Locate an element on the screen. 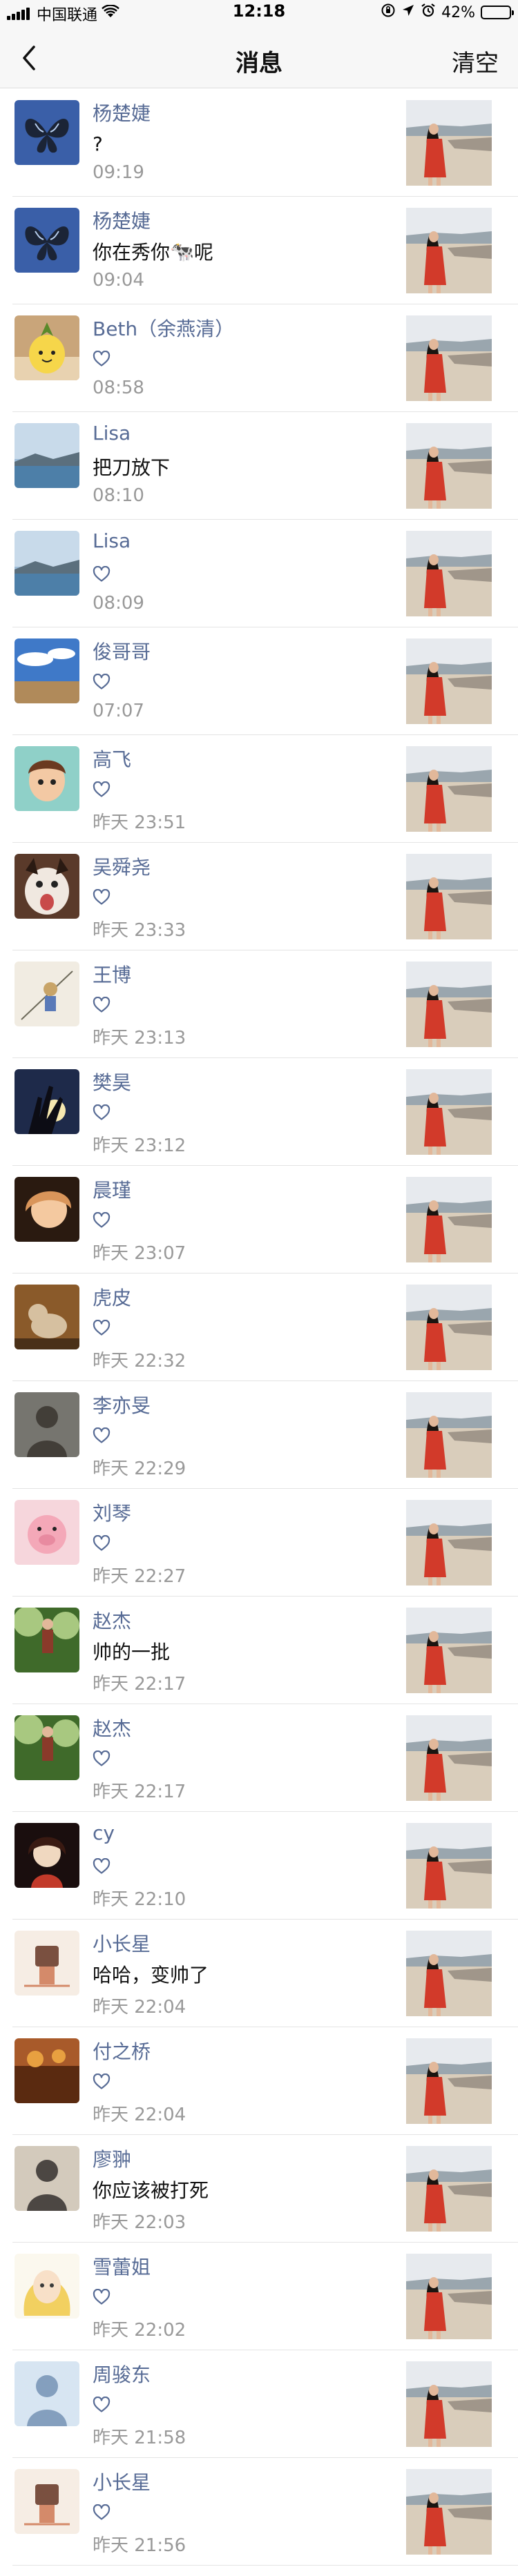 The image size is (518, 2576). message-time: 昨天 22:32 is located at coordinates (139, 1361).